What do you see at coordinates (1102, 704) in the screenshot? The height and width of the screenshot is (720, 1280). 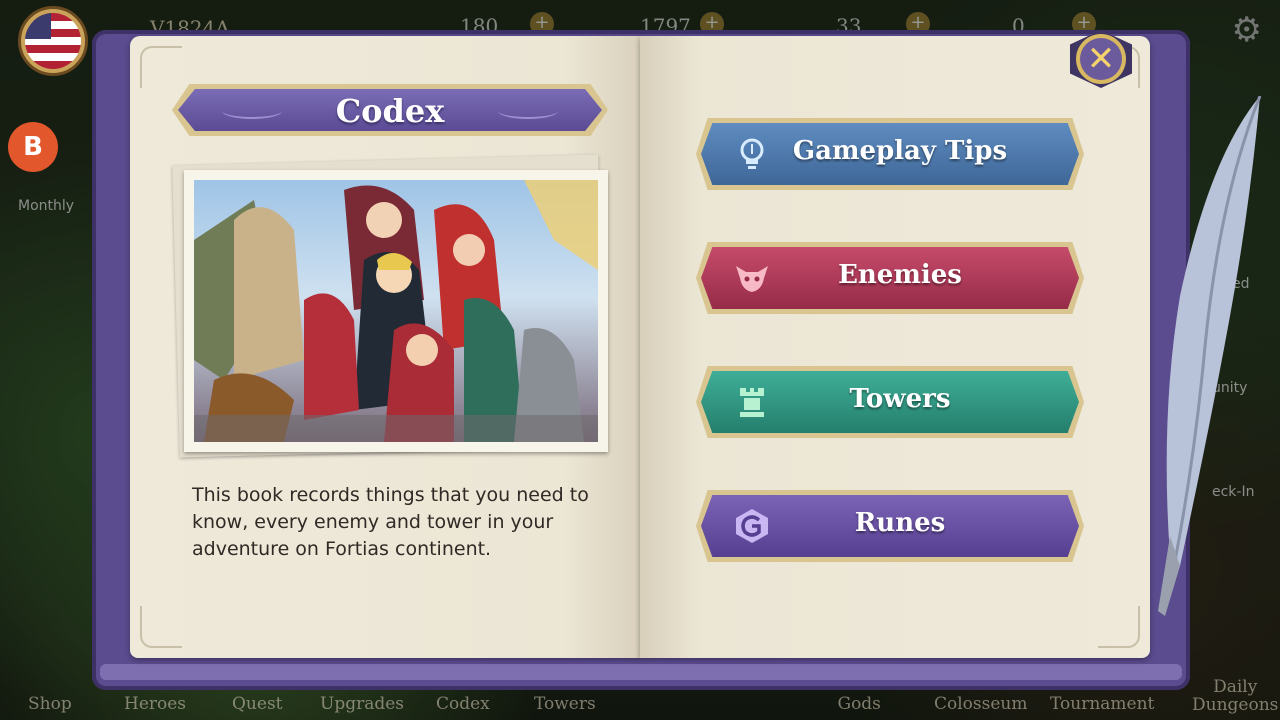 I see `nav-tournament: Tournament` at bounding box center [1102, 704].